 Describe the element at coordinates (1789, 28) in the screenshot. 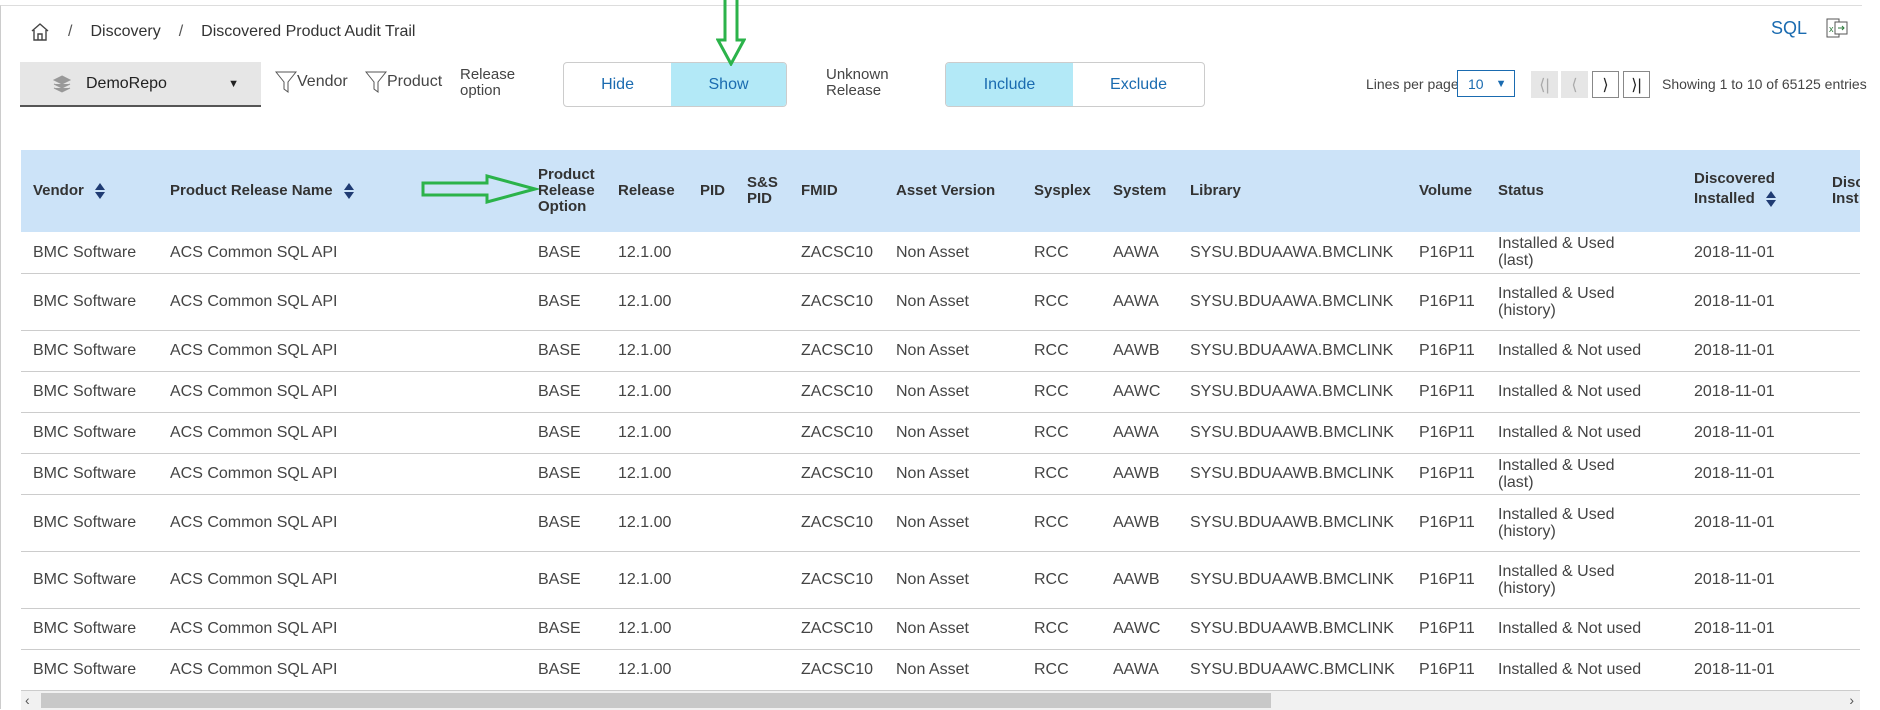

I see `sql-button: SQL` at that location.